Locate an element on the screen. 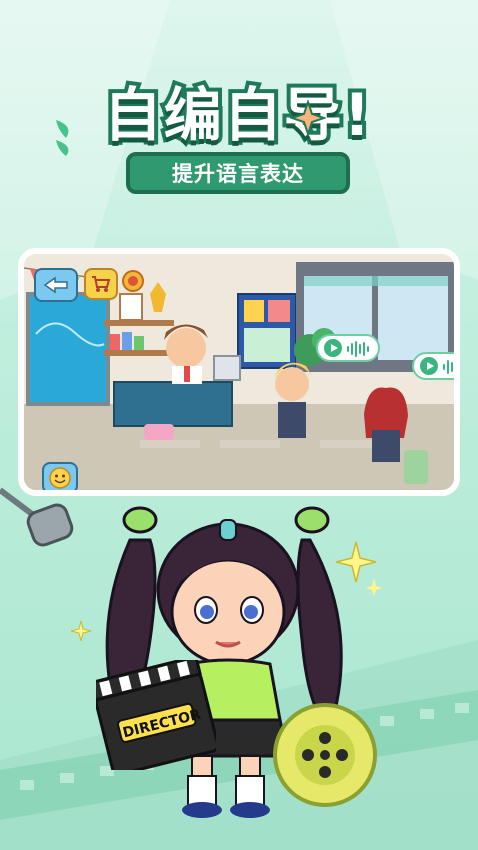 The height and width of the screenshot is (850, 478). leaf-icon is located at coordinates (62, 138).